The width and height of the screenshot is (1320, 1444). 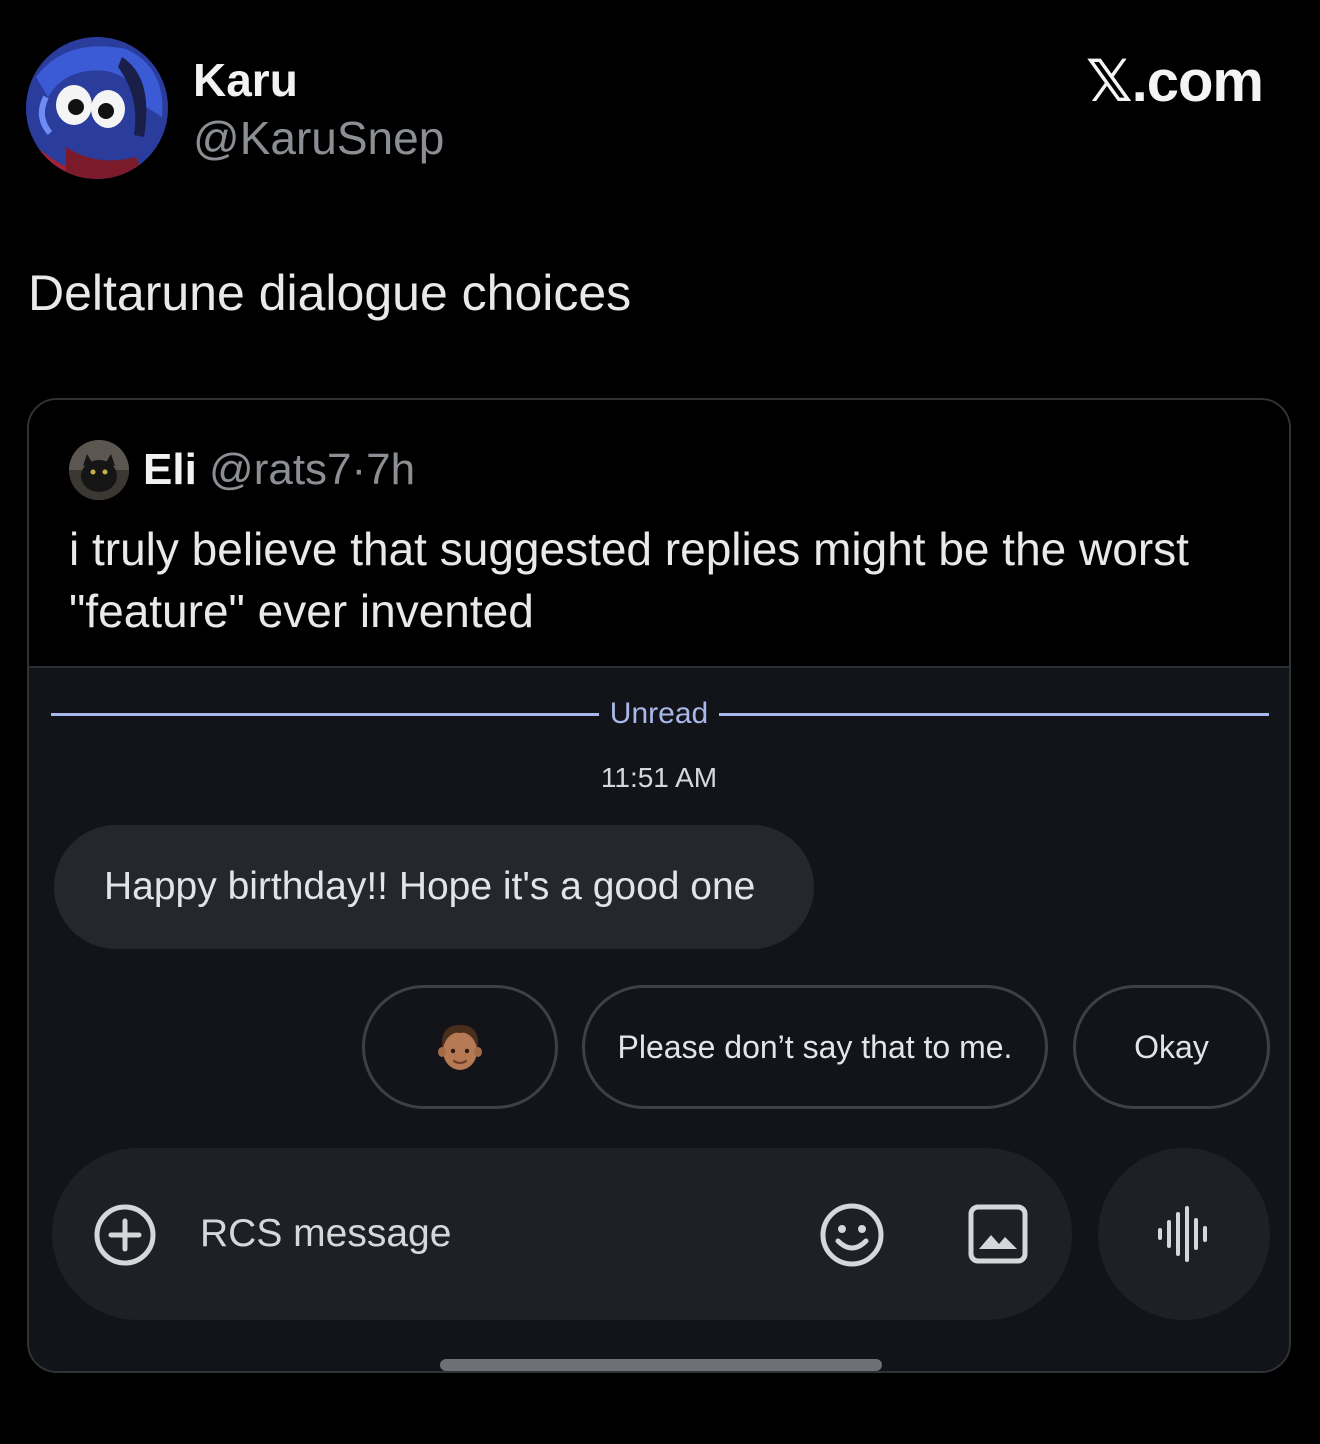 What do you see at coordinates (318, 138) in the screenshot?
I see `author-handle: @KaruSnep` at bounding box center [318, 138].